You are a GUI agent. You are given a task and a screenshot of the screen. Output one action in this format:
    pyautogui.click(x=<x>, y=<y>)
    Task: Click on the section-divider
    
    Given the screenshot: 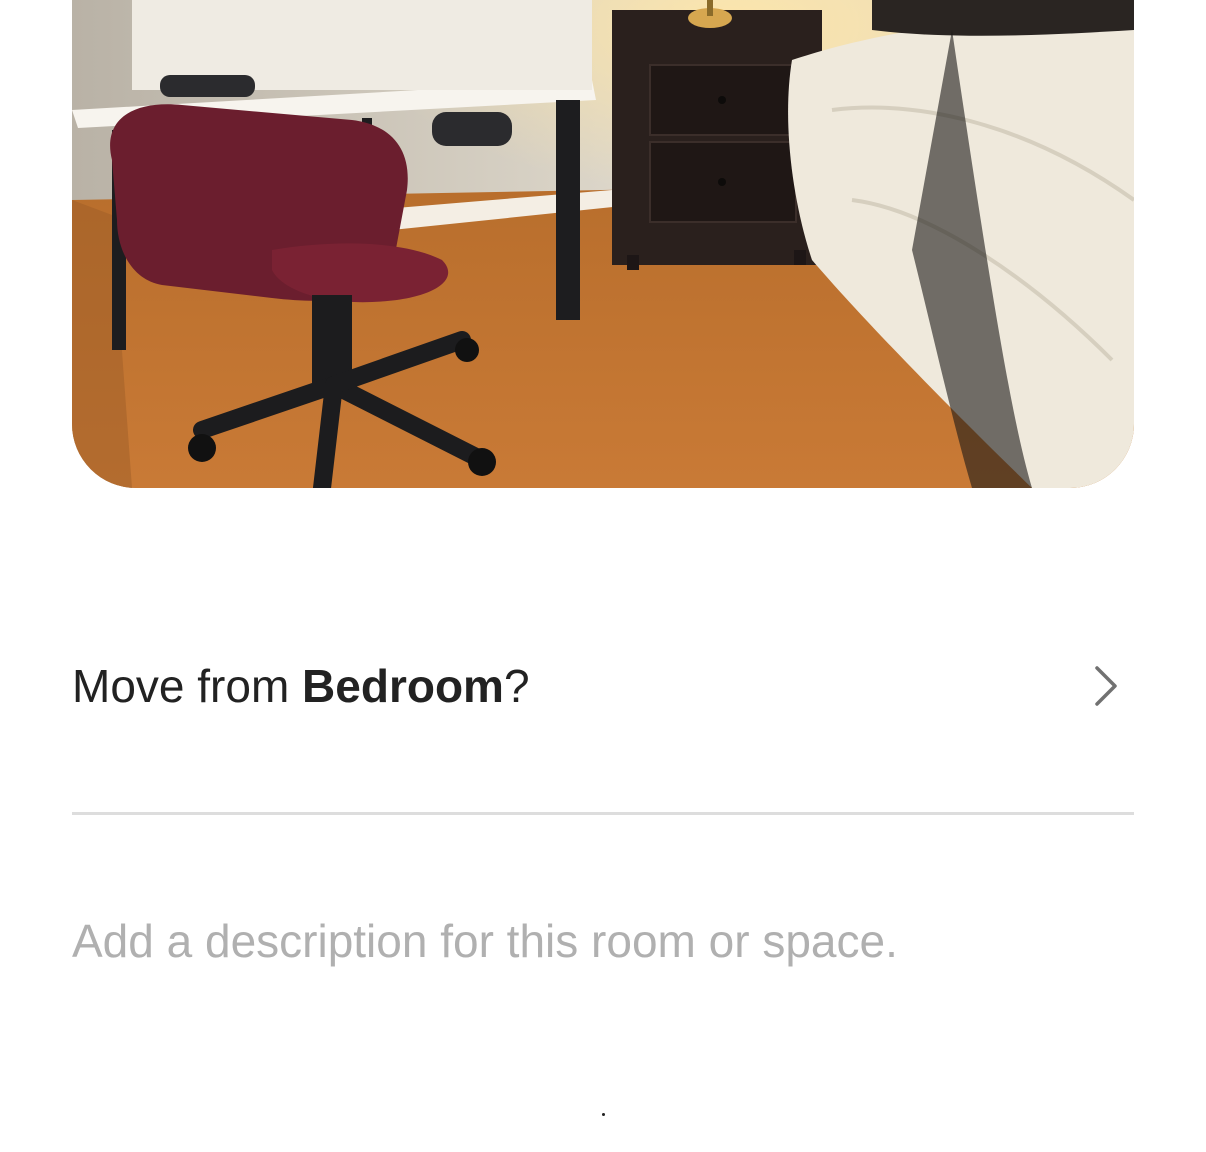 What is the action you would take?
    pyautogui.click(x=603, y=813)
    